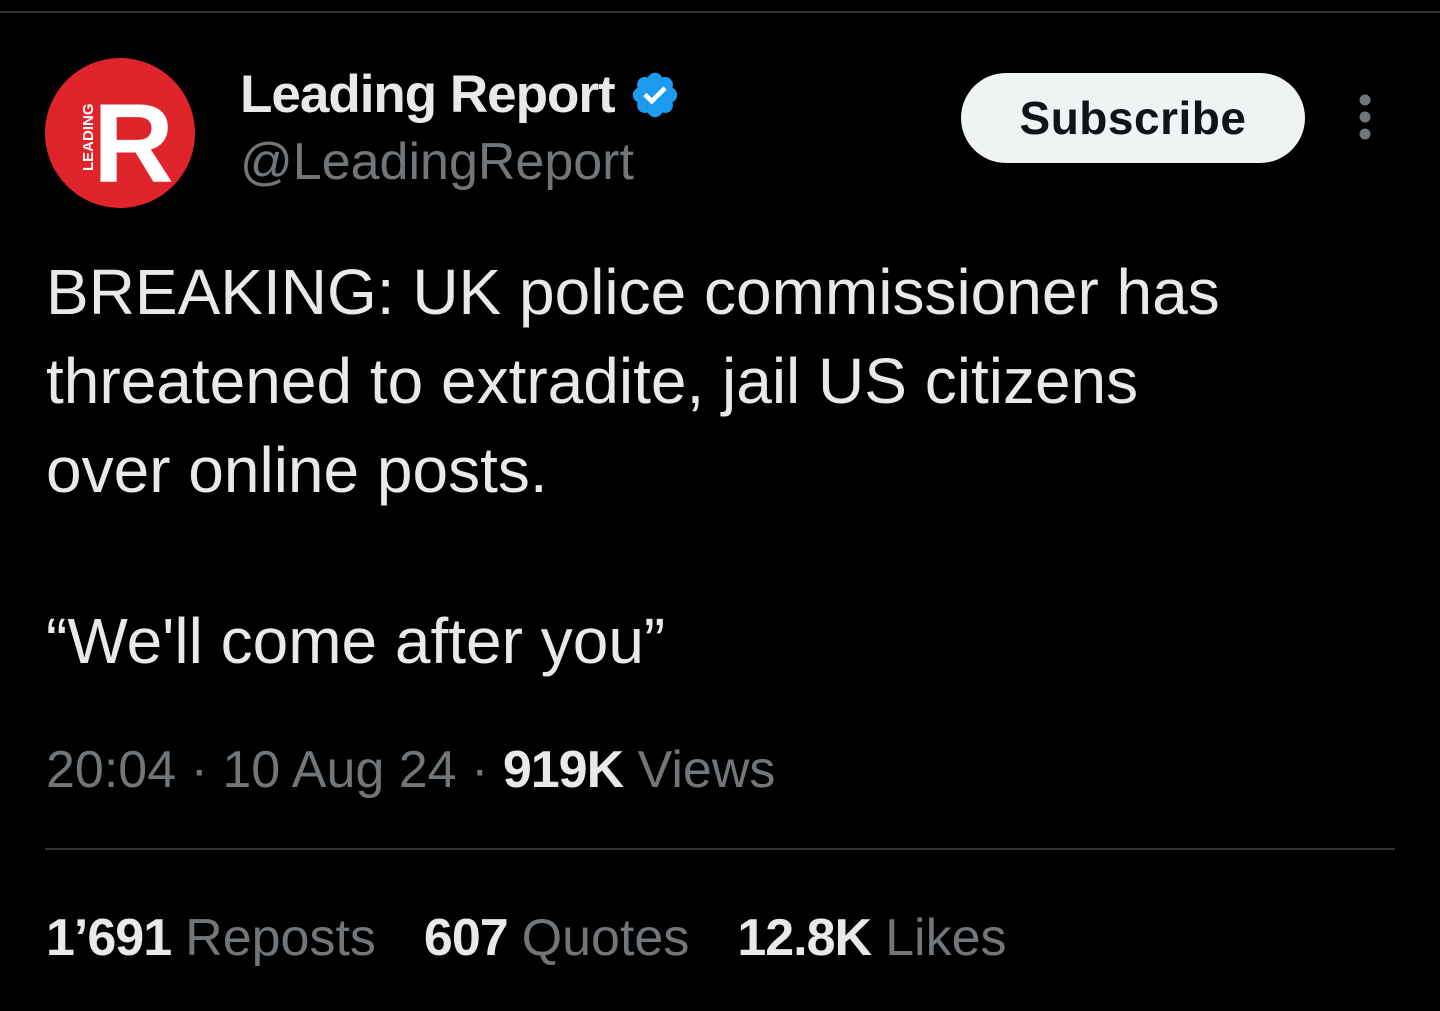 The height and width of the screenshot is (1011, 1440). What do you see at coordinates (1133, 118) in the screenshot?
I see `subscribe-button: Subscribe` at bounding box center [1133, 118].